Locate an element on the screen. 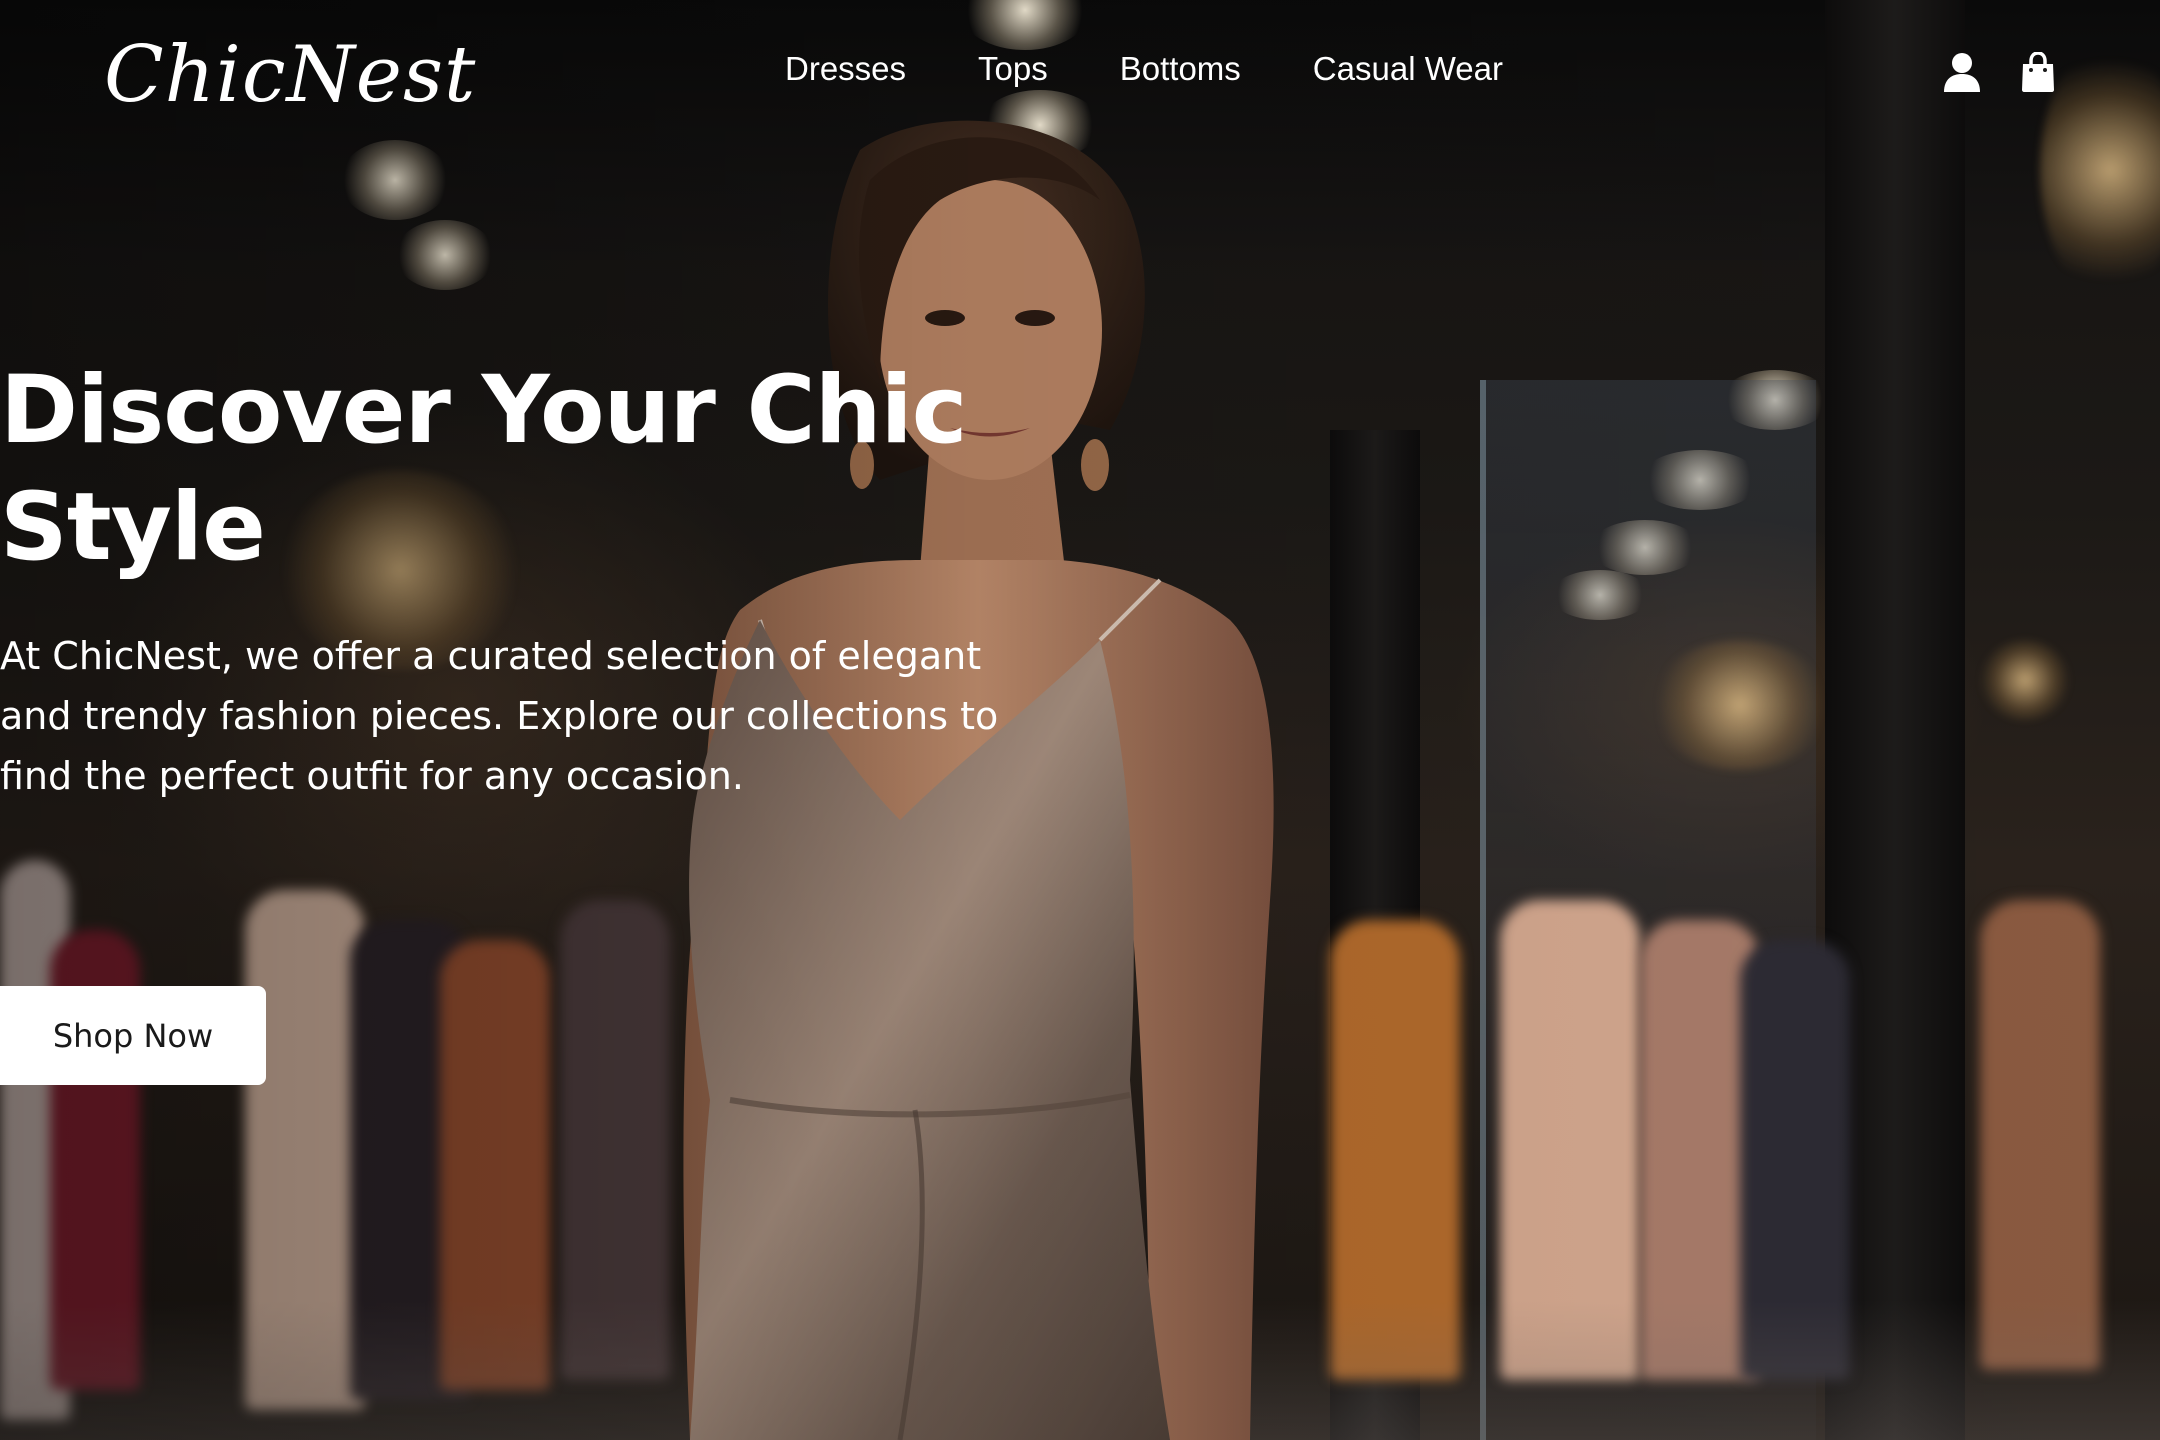 Image resolution: width=2160 pixels, height=1440 pixels. user-icon is located at coordinates (1962, 72).